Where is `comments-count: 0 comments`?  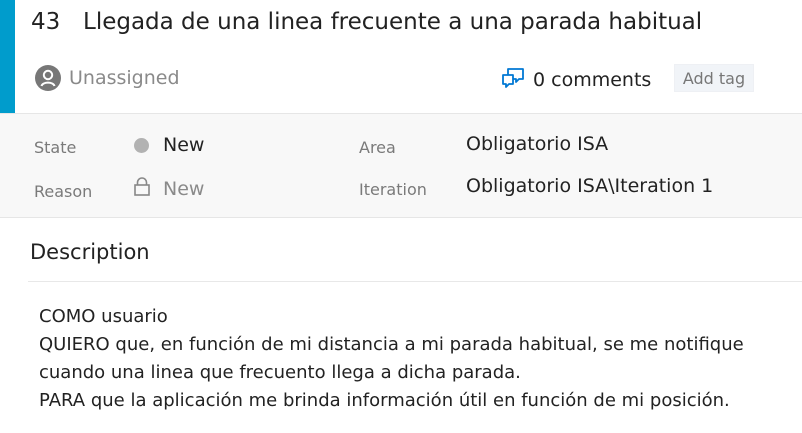
comments-count: 0 comments is located at coordinates (592, 80).